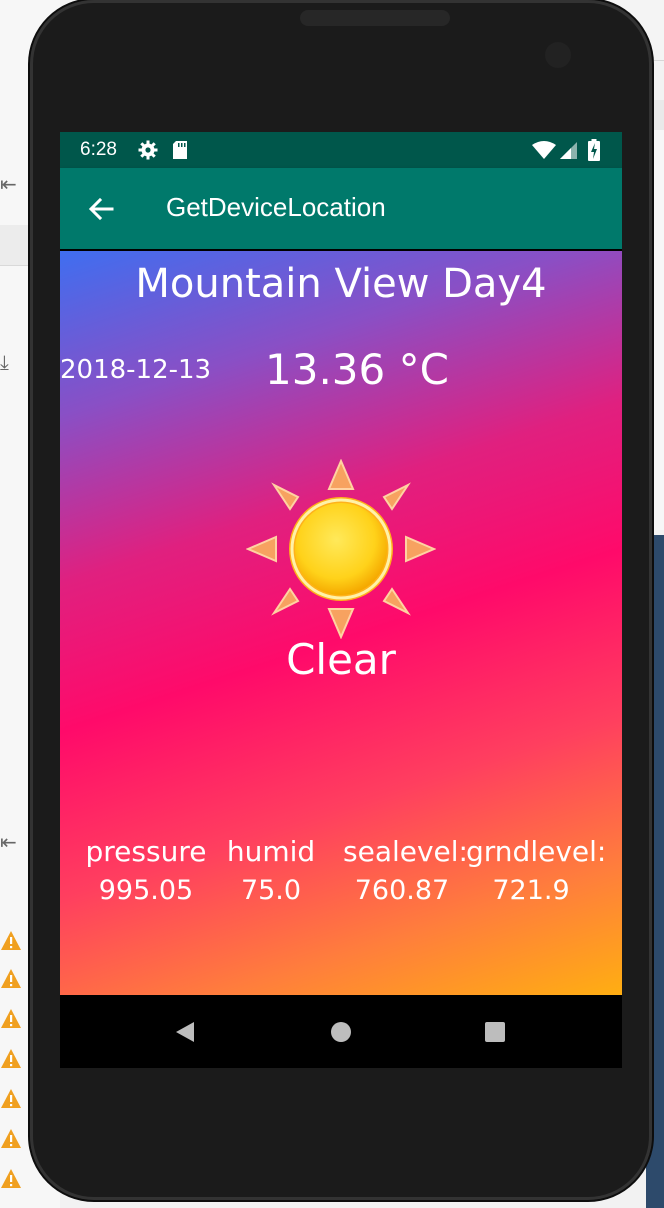 The image size is (664, 1208). I want to click on status-bar: 6:28, so click(341, 150).